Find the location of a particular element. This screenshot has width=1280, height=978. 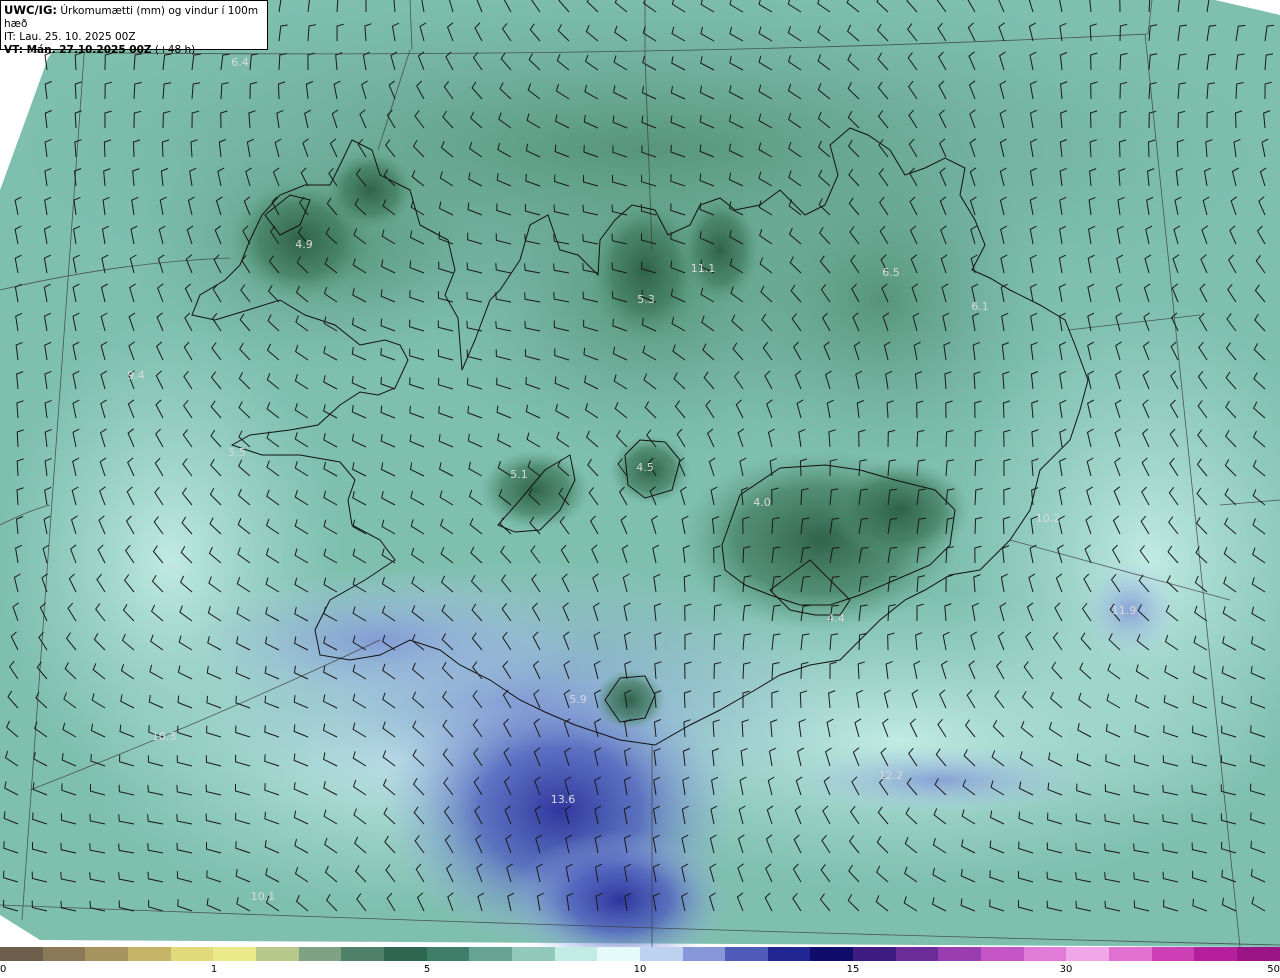

precipitation-value-label: 4.0 is located at coordinates (762, 502).